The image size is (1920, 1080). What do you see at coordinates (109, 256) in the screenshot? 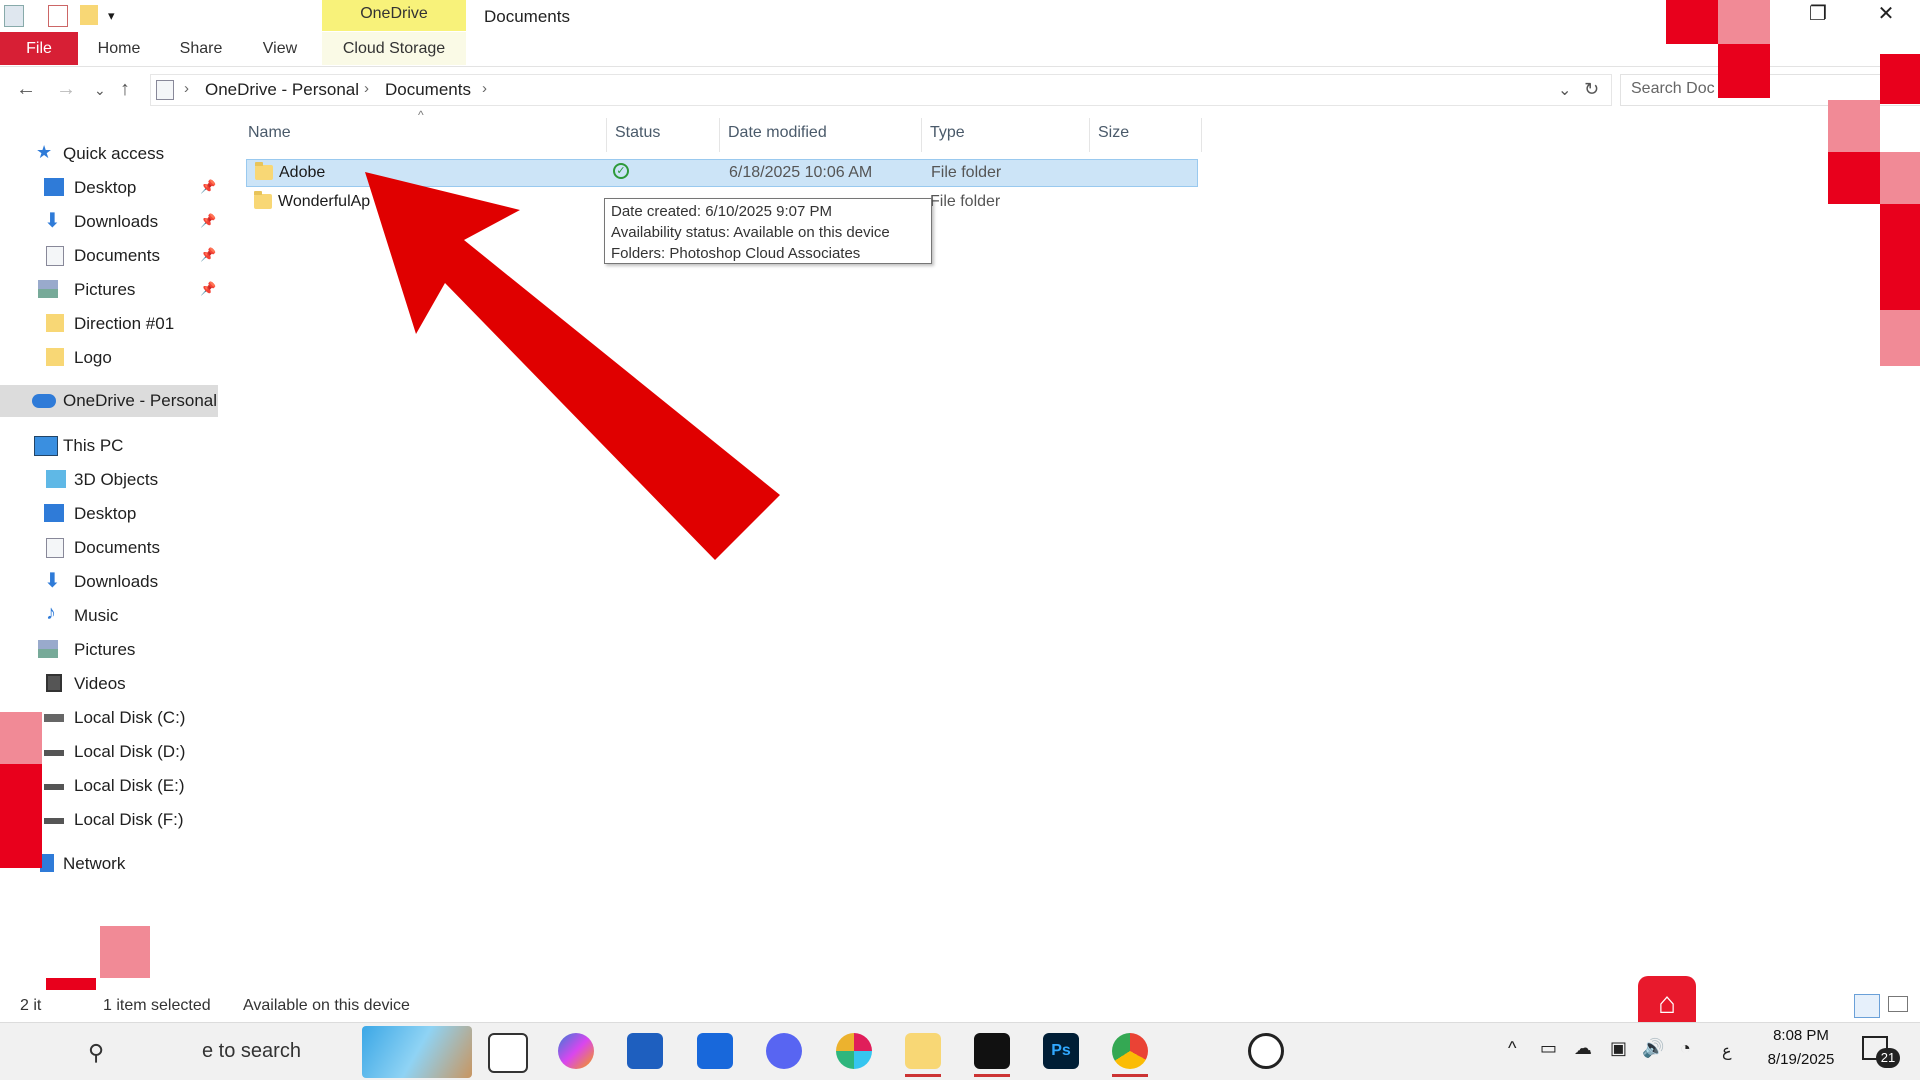
I see `nav-quick-documents: Documents 📌` at bounding box center [109, 256].